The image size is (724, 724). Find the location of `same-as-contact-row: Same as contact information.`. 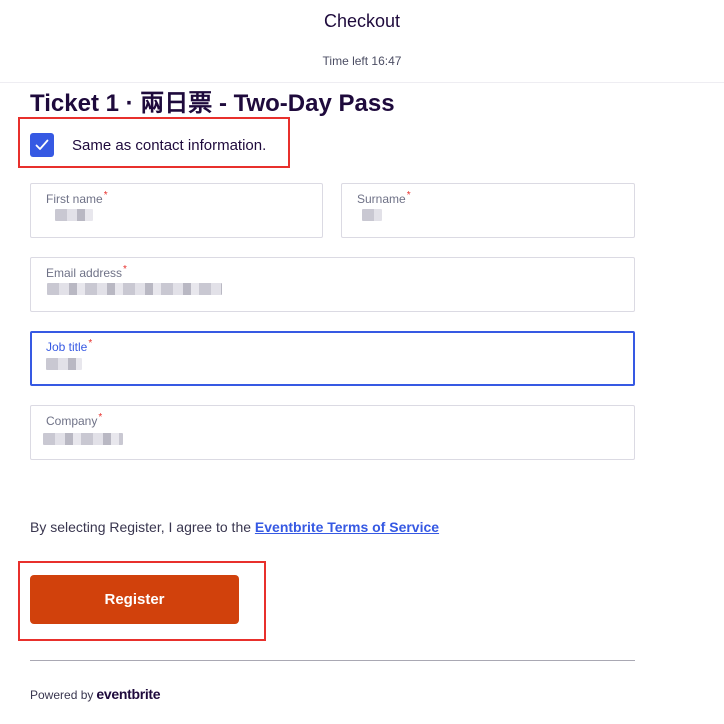

same-as-contact-row: Same as contact information. is located at coordinates (148, 145).